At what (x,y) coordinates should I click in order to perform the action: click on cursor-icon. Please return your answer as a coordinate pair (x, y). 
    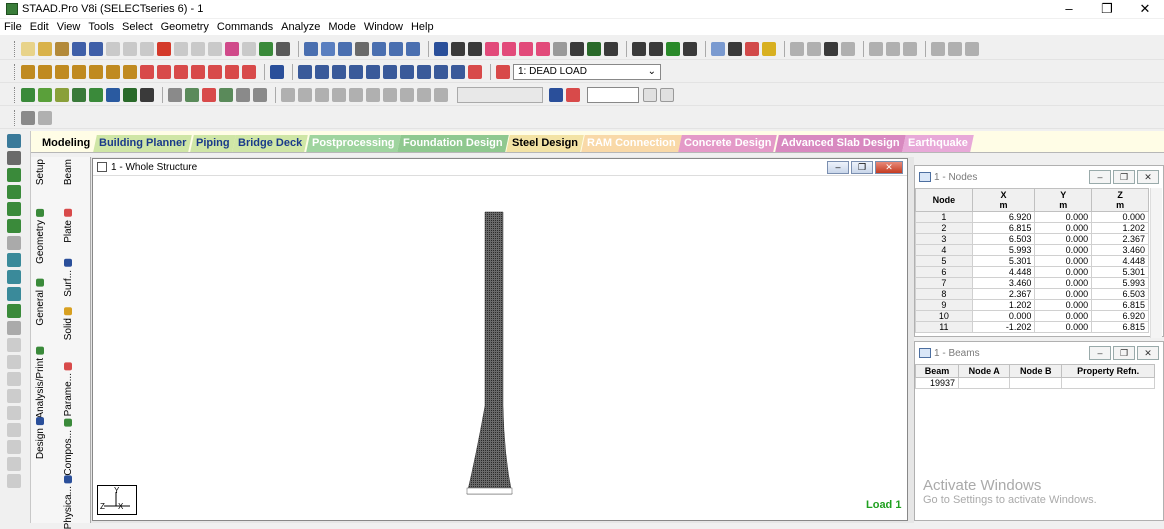
    Looking at the image, I should click on (28, 117).